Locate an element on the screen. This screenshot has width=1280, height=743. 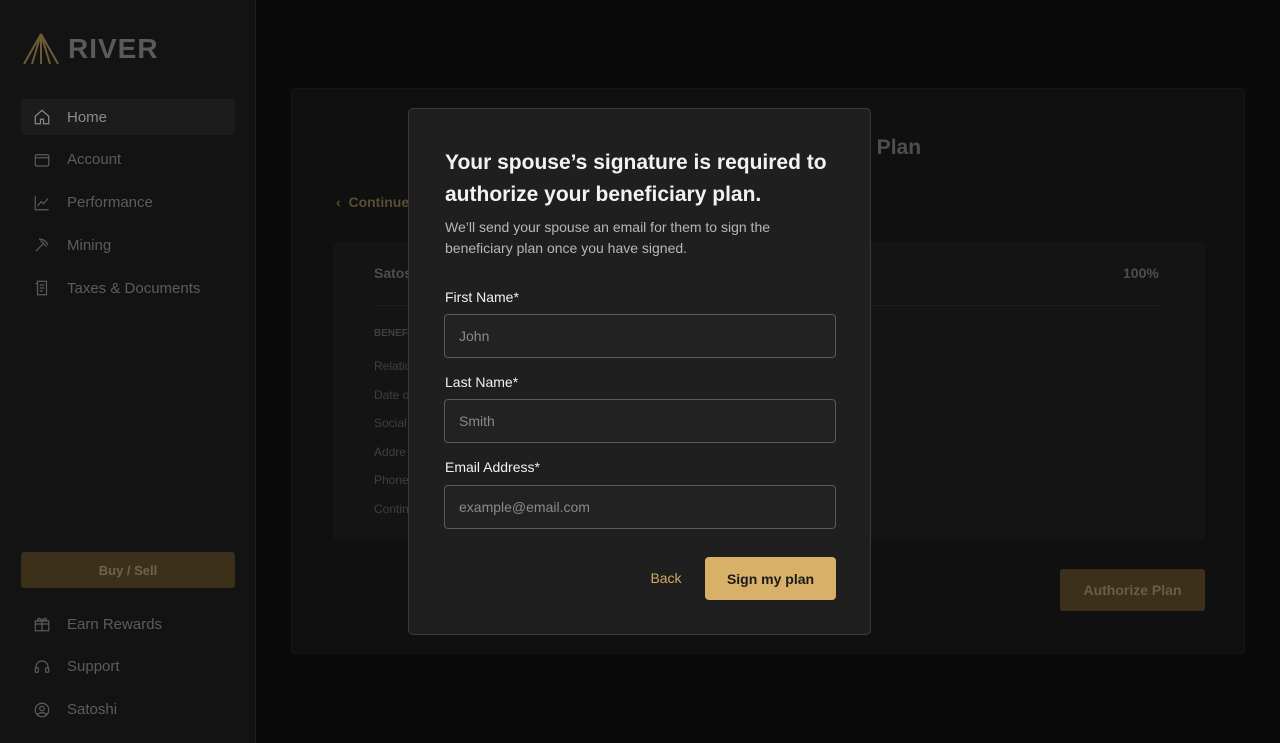
sidebar-item-earn-rewards: Earn Rewards is located at coordinates (128, 624).